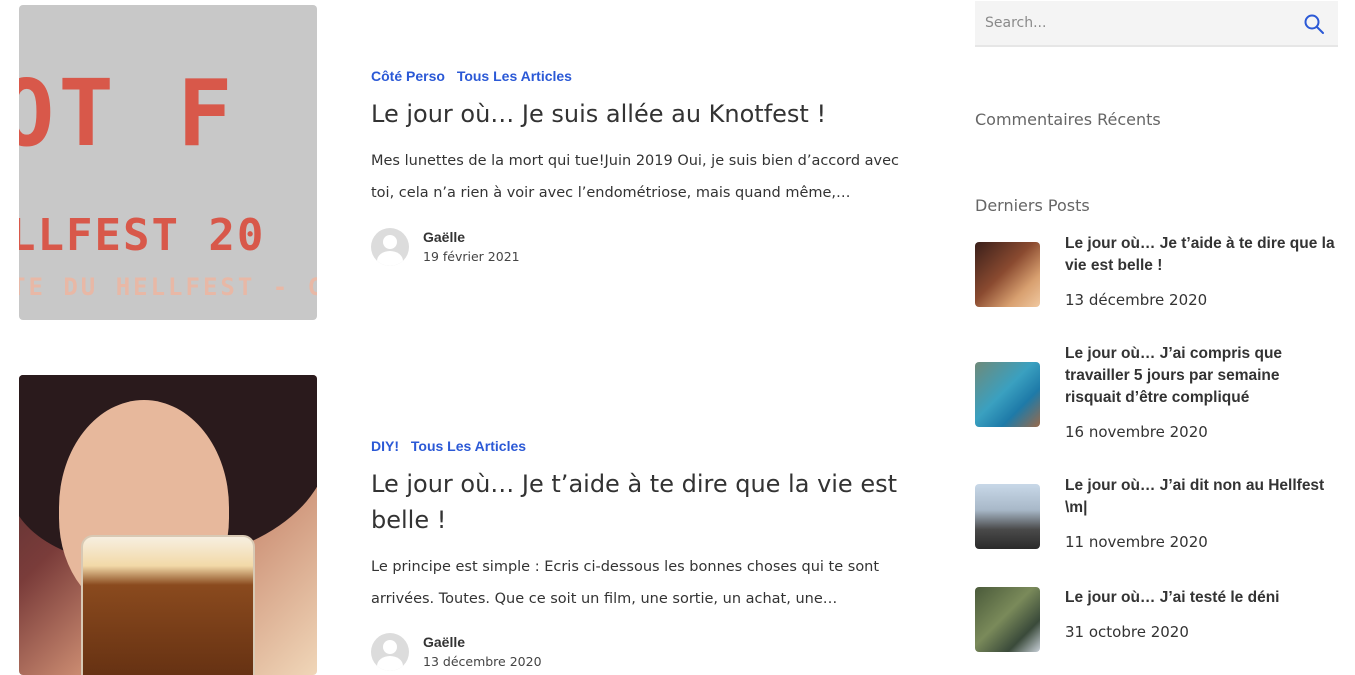 This screenshot has height=675, width=1355. I want to click on article-date: 19 février 2021, so click(471, 256).